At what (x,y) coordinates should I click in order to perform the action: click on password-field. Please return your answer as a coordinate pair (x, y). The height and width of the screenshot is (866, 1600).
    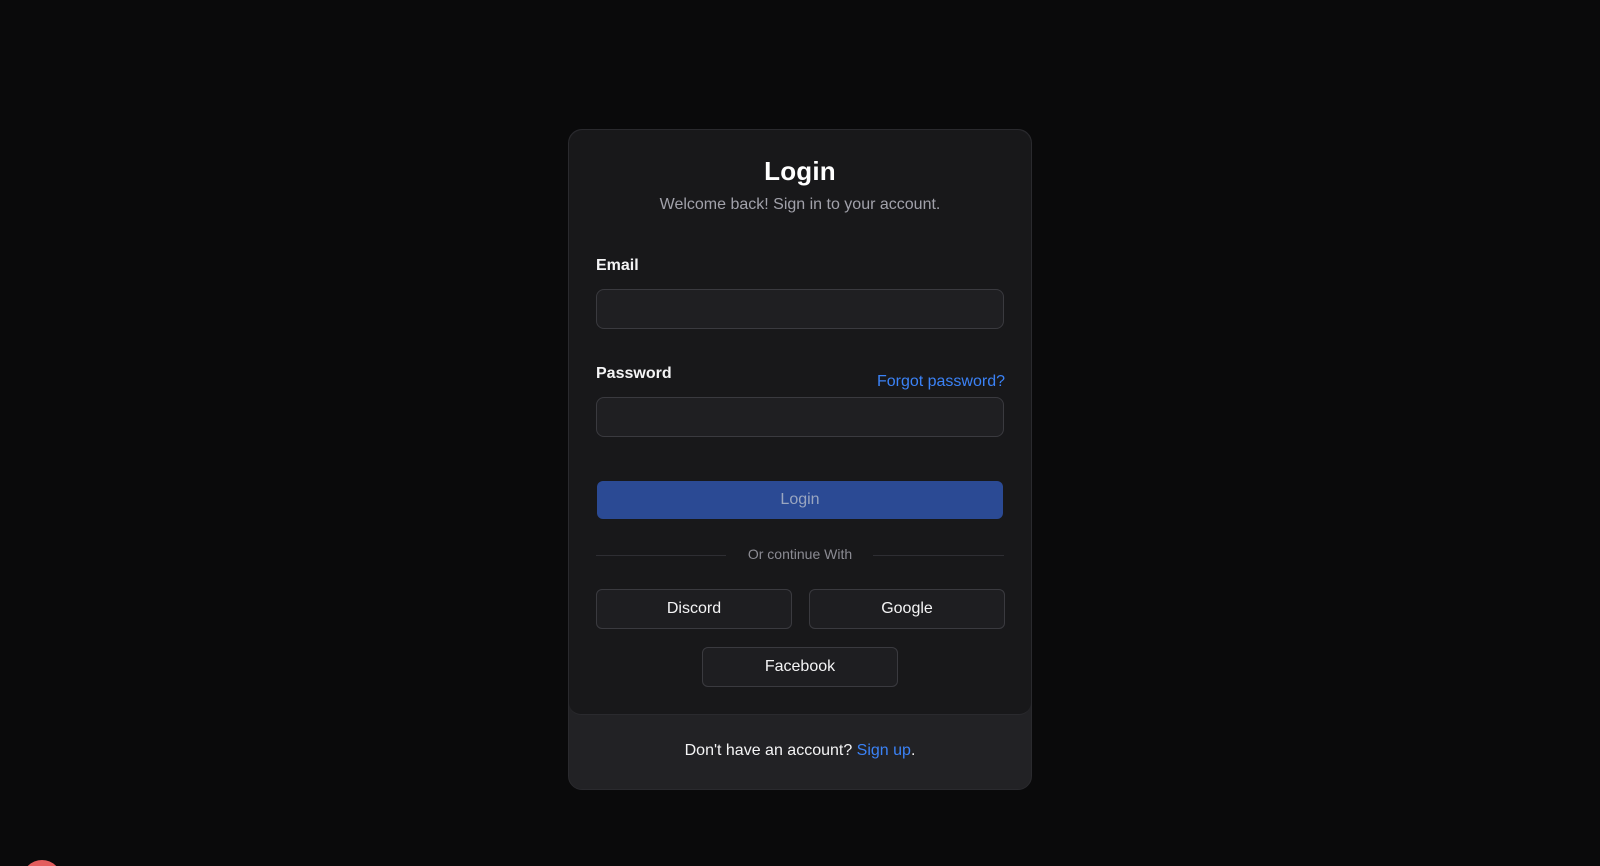
    Looking at the image, I should click on (800, 417).